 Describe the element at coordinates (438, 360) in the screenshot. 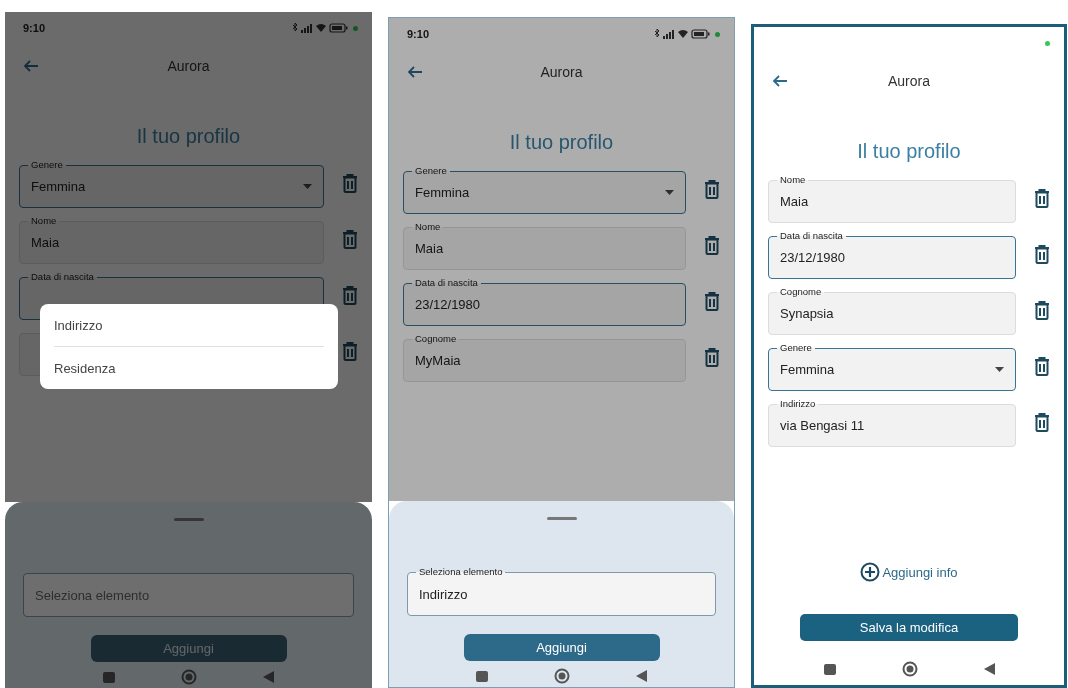

I see `field-value: MyMaia` at that location.